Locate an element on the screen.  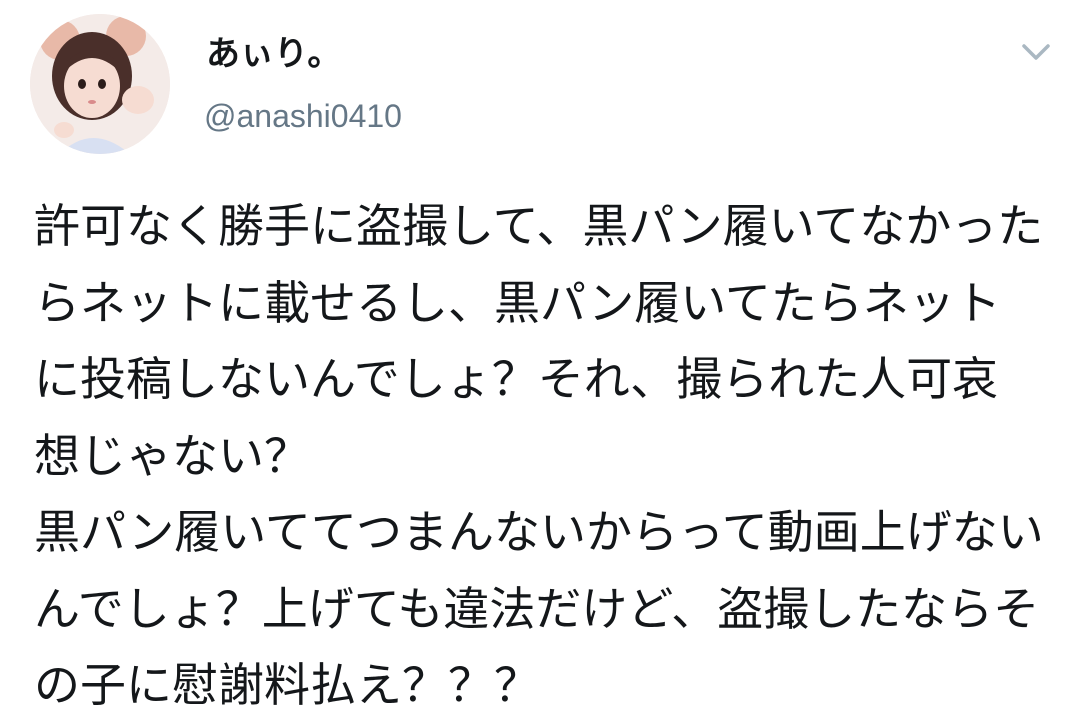
chevron-down-icon is located at coordinates (1036, 52).